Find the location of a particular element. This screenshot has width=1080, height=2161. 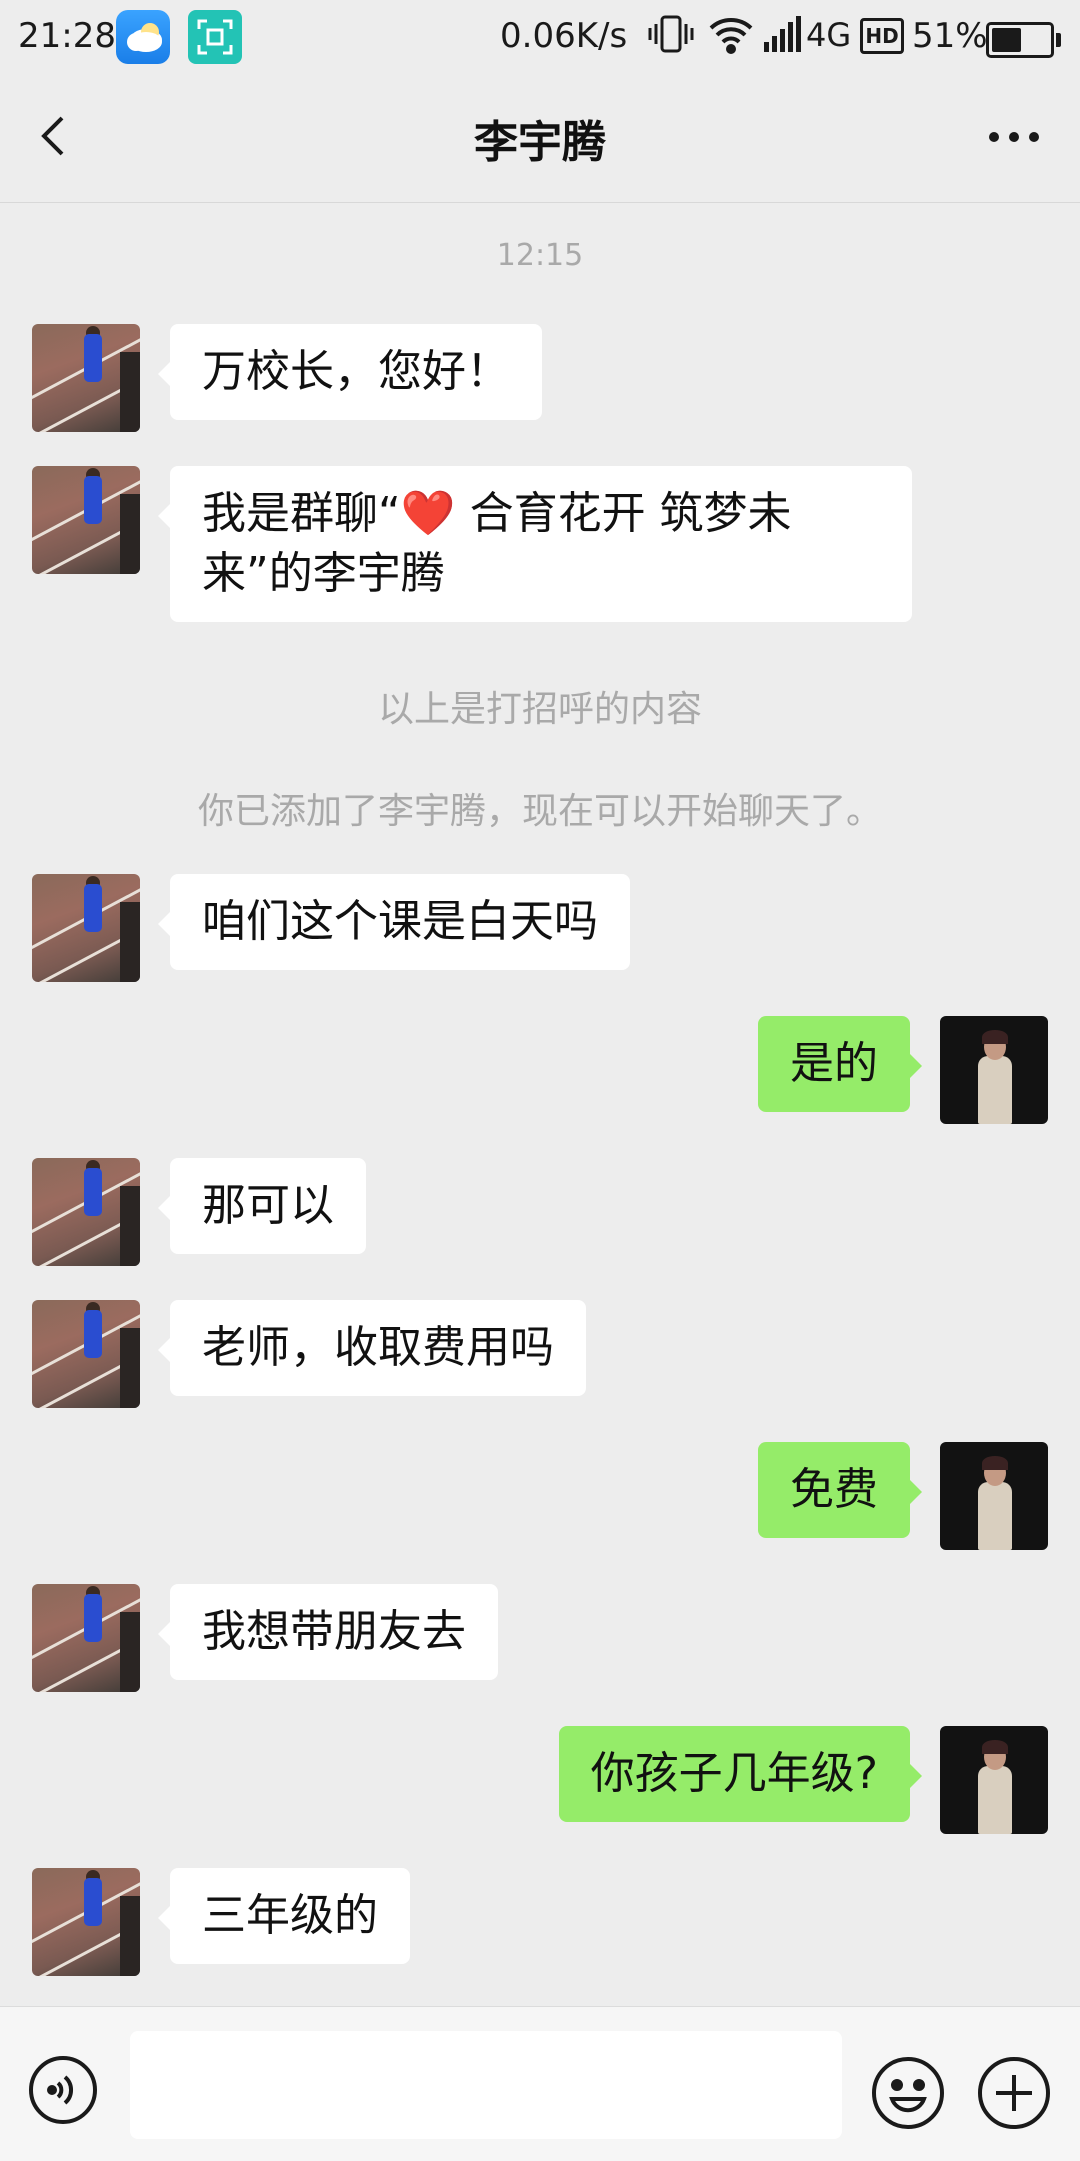

weather-app-icon is located at coordinates (143, 37).